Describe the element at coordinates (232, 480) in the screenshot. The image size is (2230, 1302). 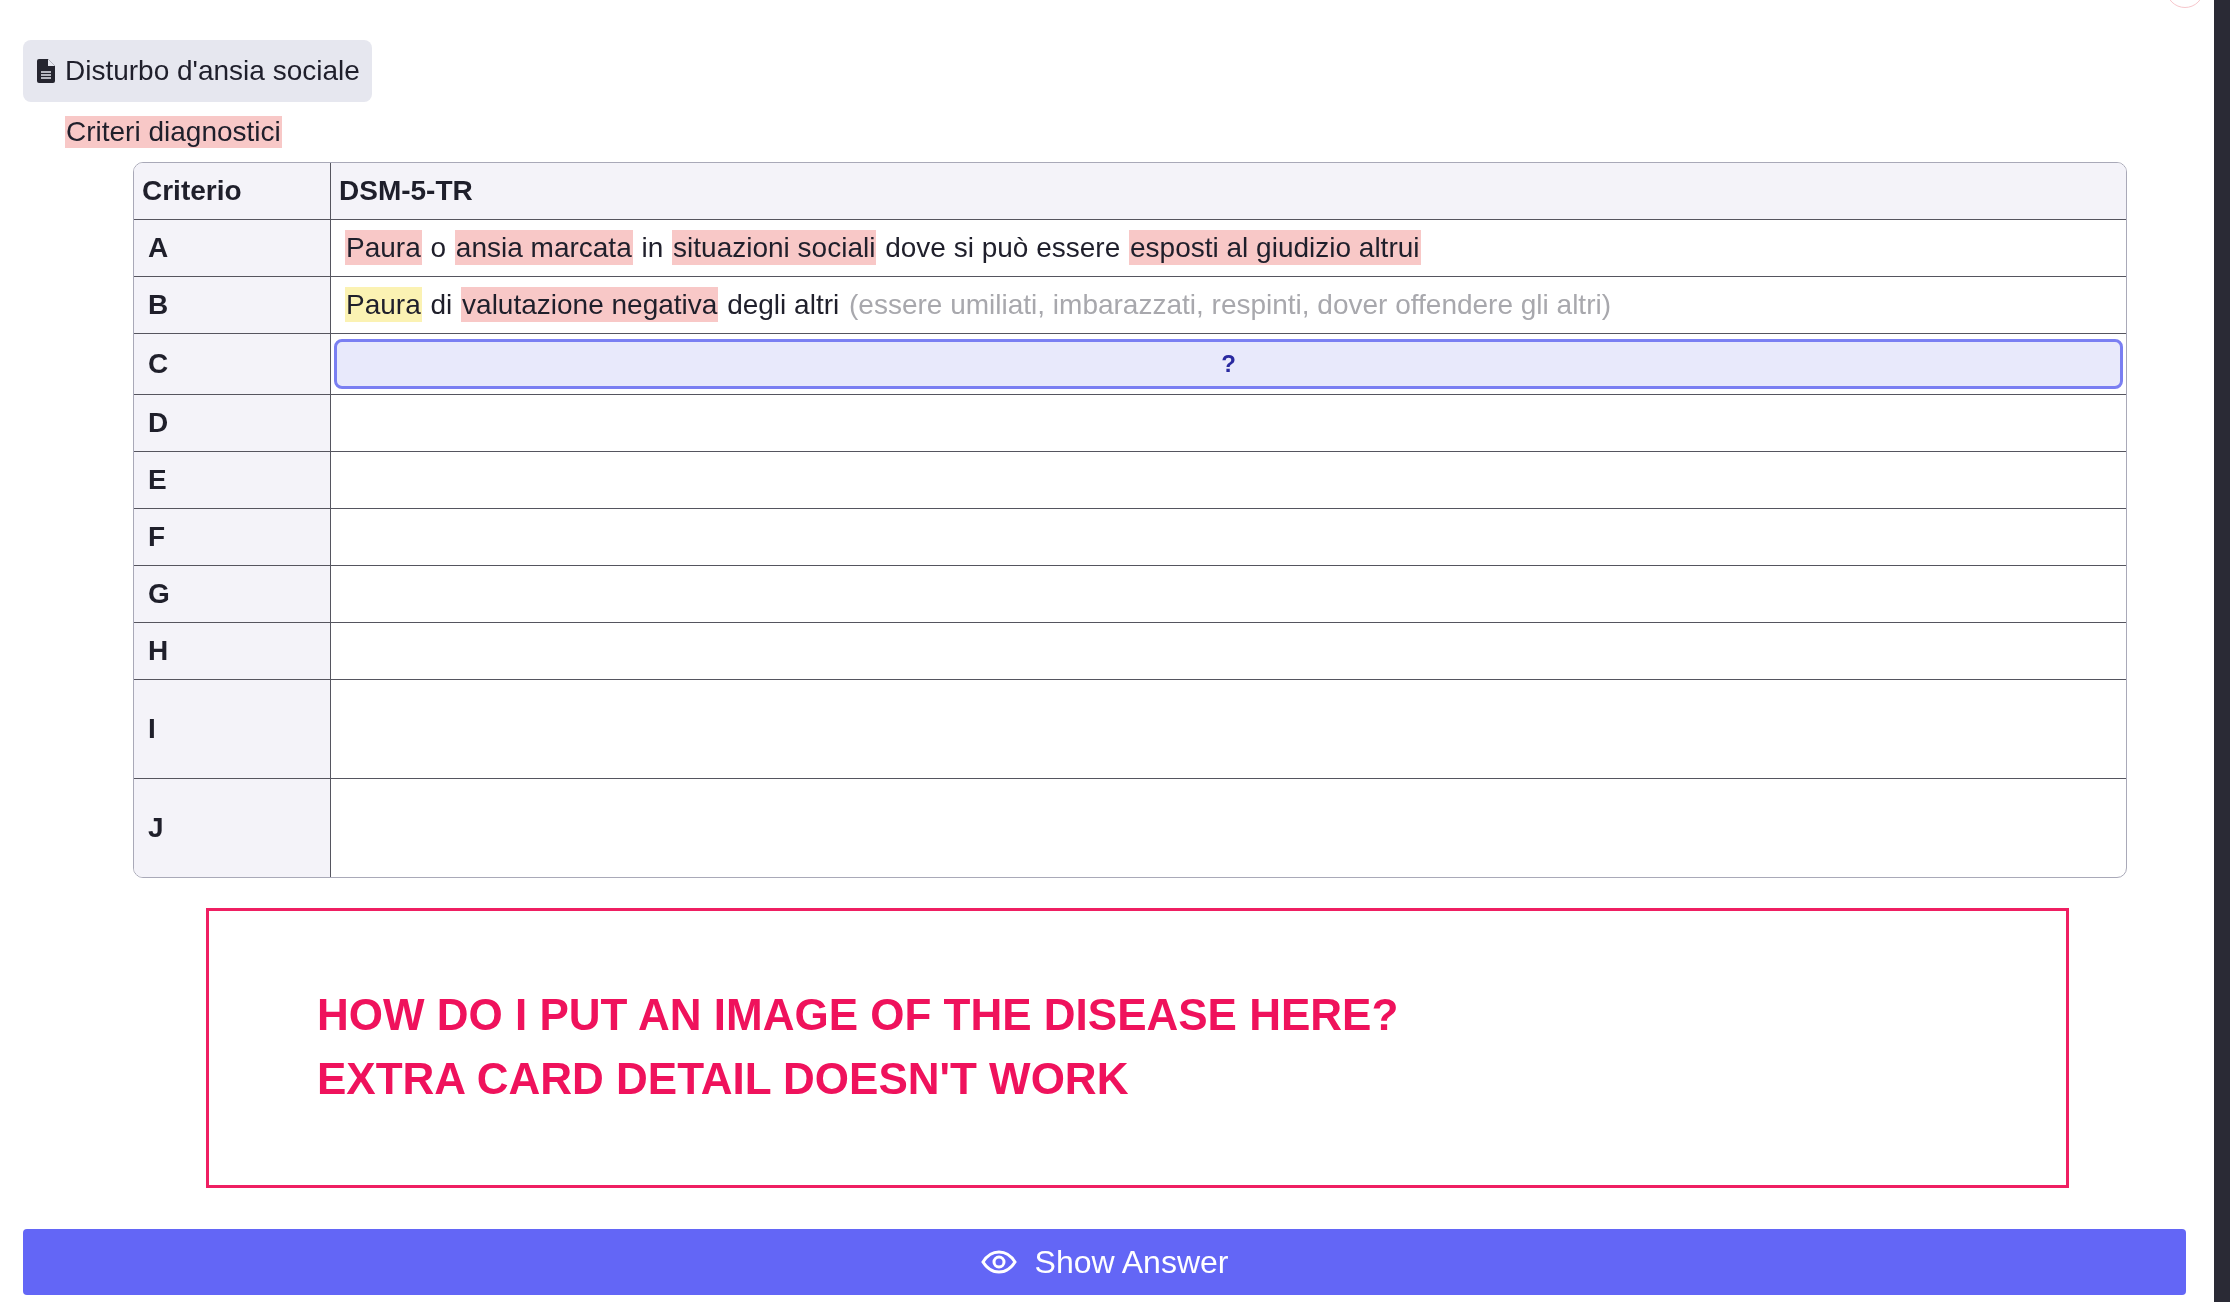
I see `criterion-label: E` at that location.